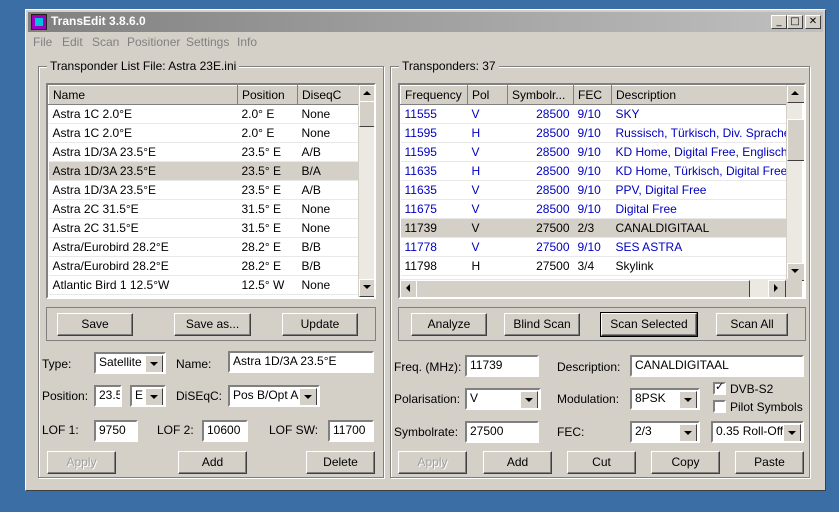 This screenshot has height=512, width=839. Describe the element at coordinates (777, 288) in the screenshot. I see `scroll-right-icon` at that location.